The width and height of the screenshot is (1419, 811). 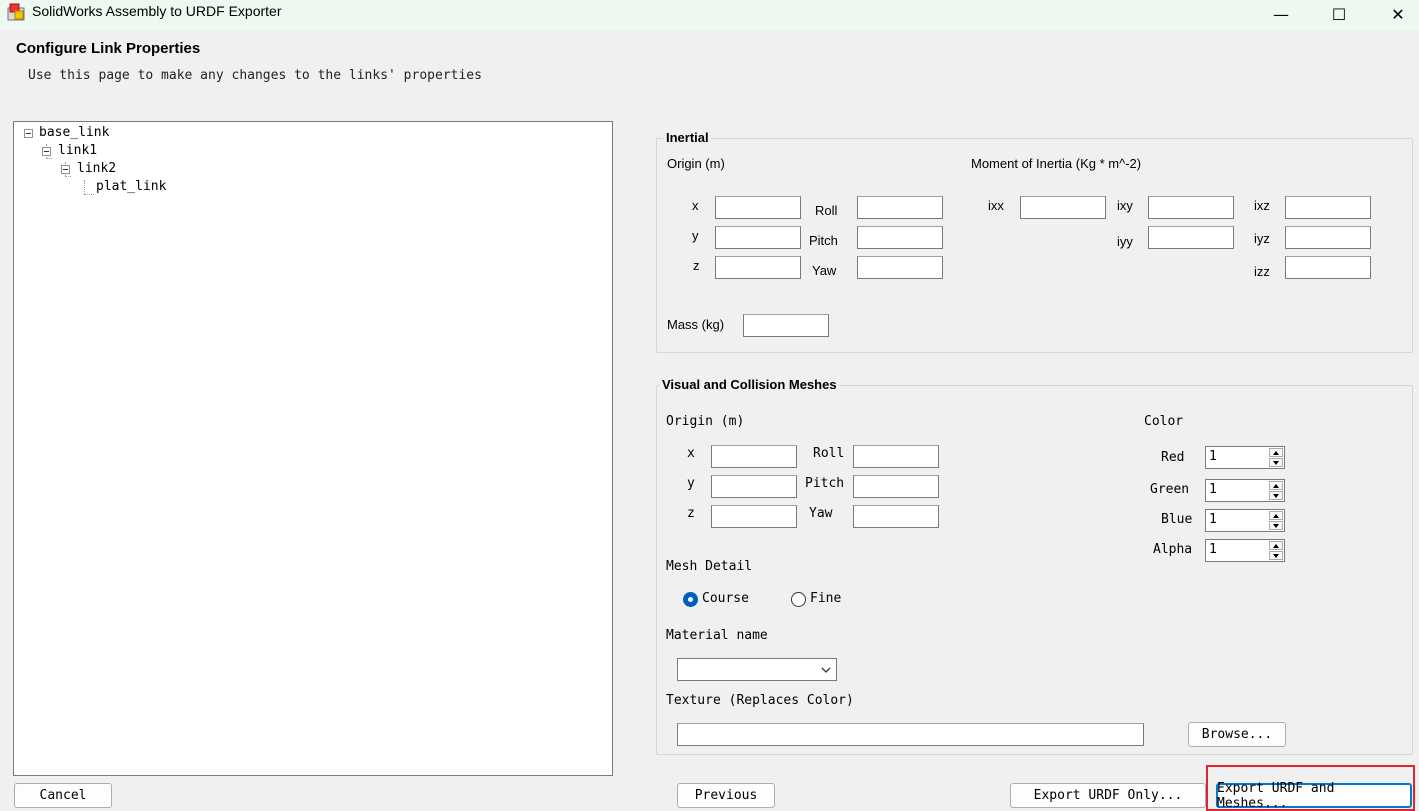 What do you see at coordinates (749, 384) in the screenshot?
I see `visual-collision-group-title: Visual and Collision Meshes` at bounding box center [749, 384].